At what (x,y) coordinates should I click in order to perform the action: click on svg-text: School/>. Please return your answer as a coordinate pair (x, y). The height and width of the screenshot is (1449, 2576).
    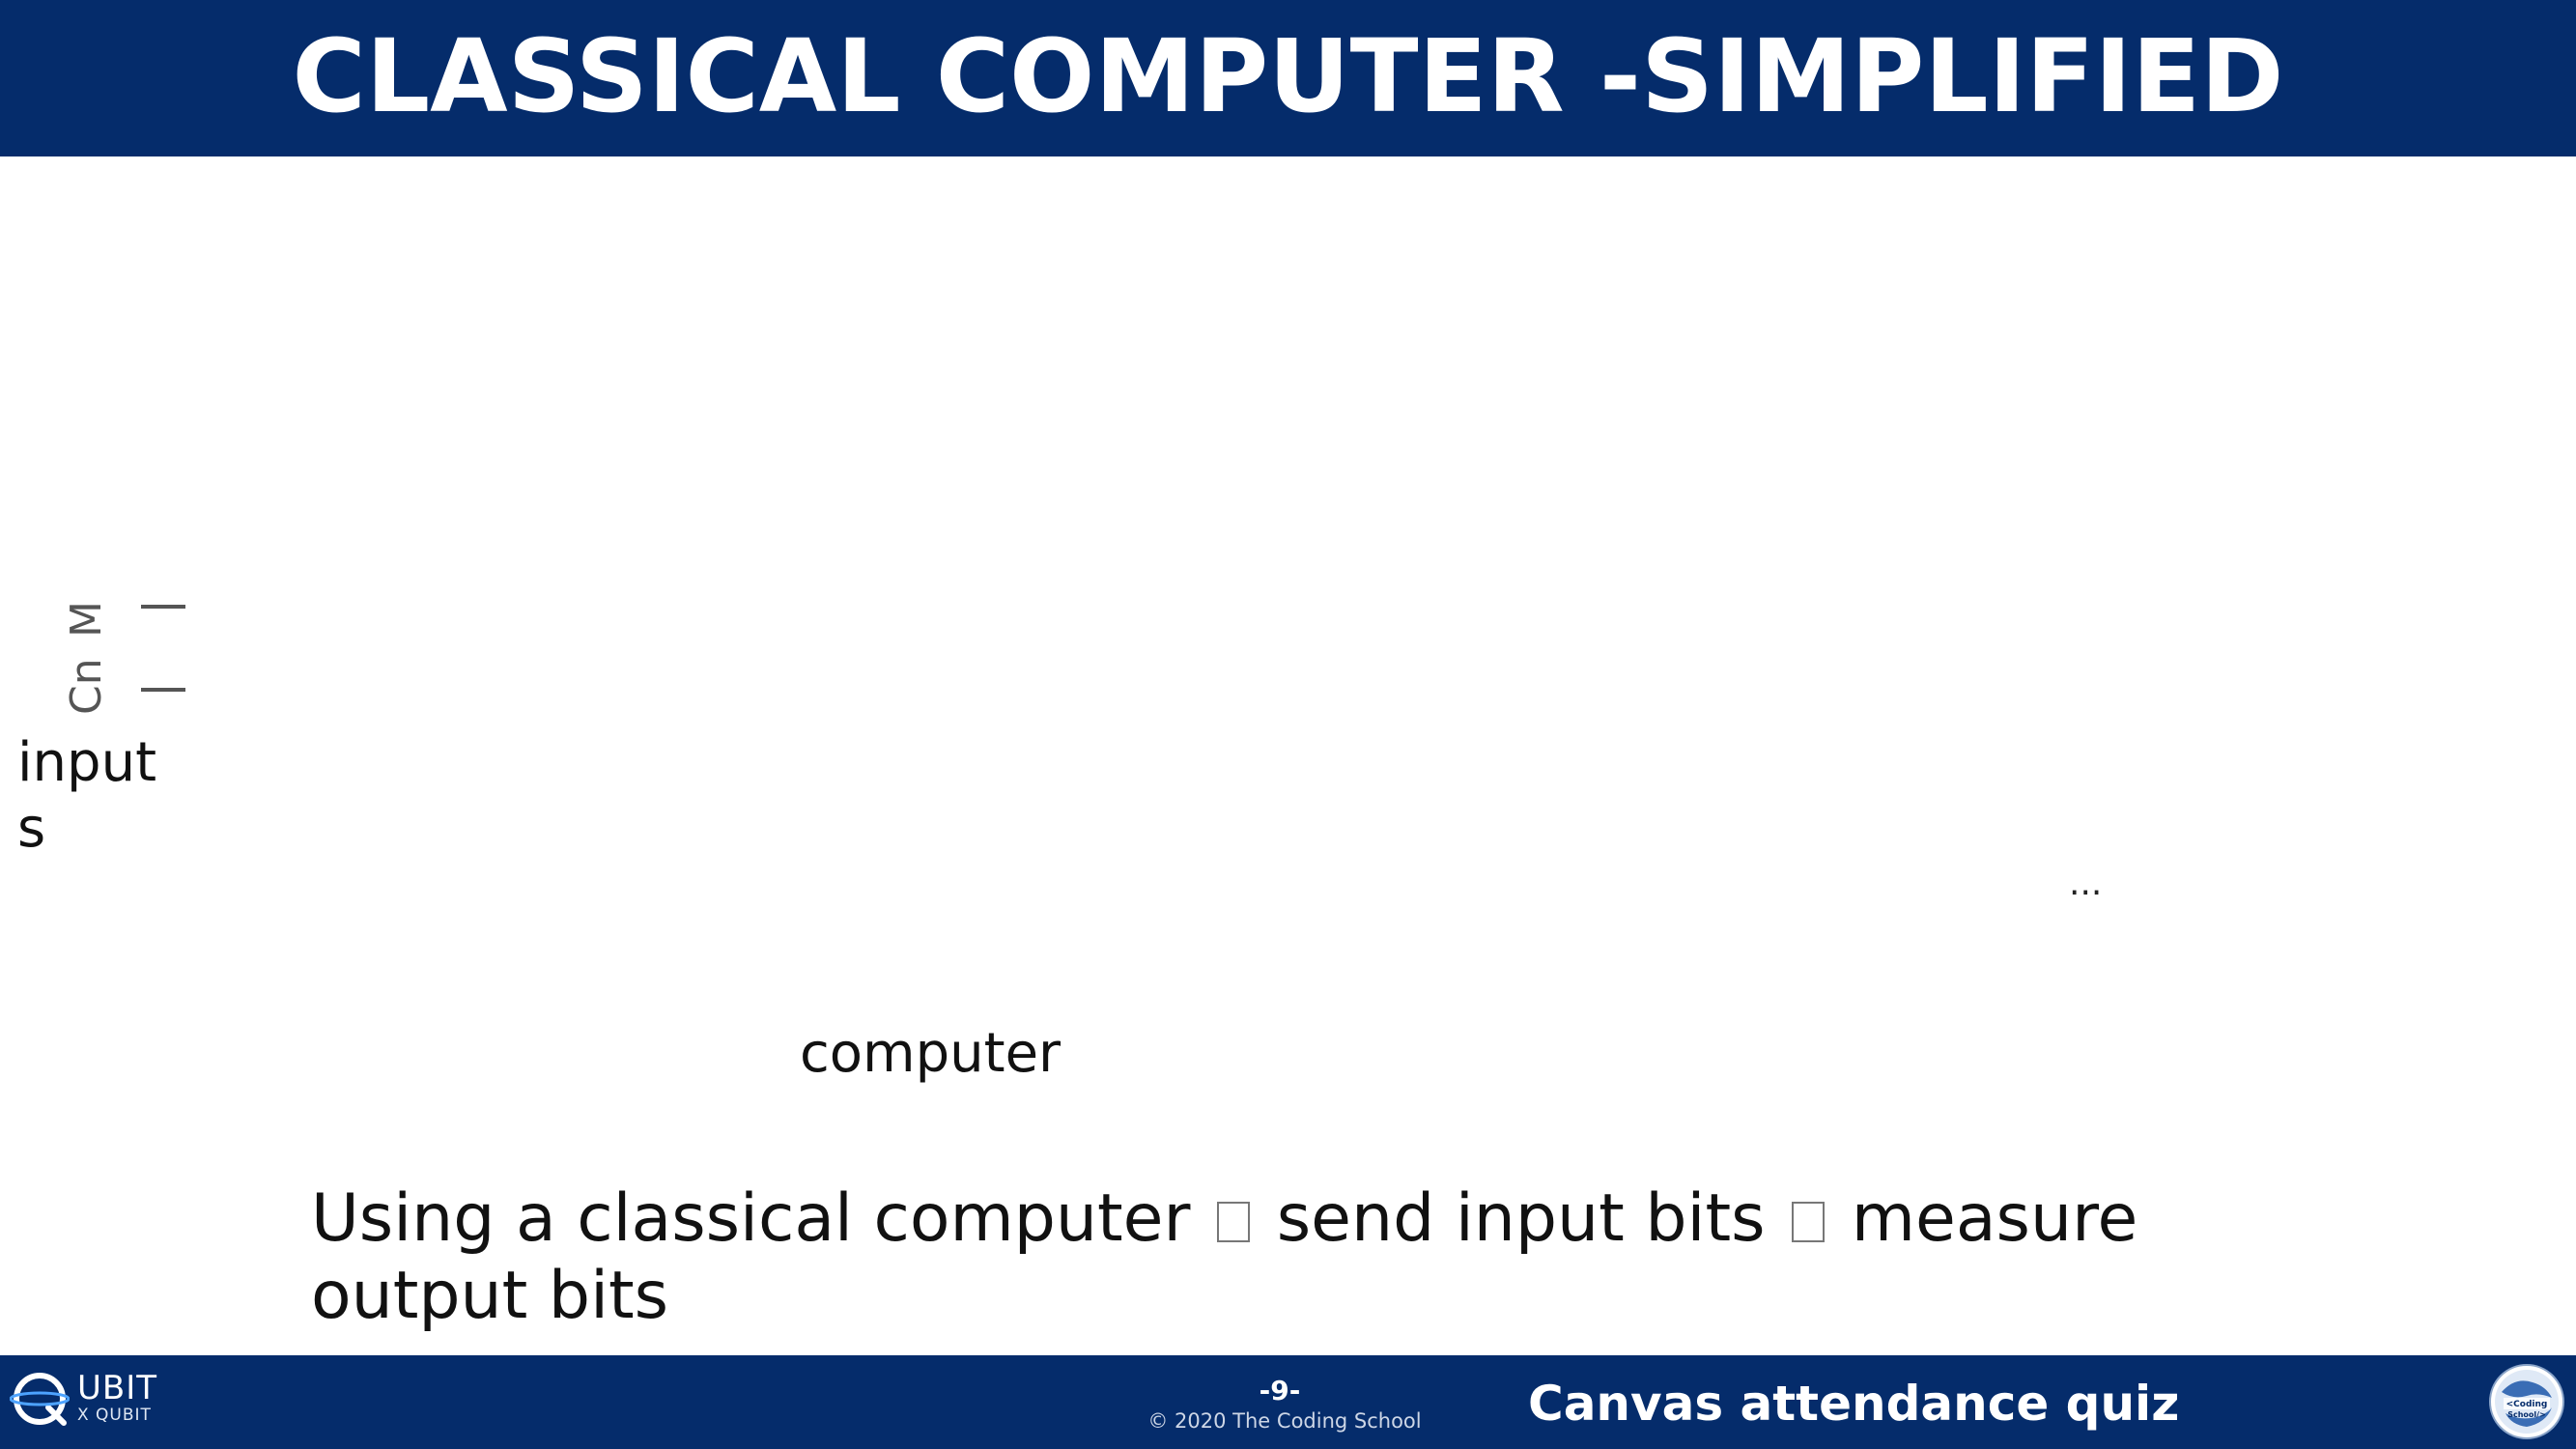
    Looking at the image, I should click on (2526, 1414).